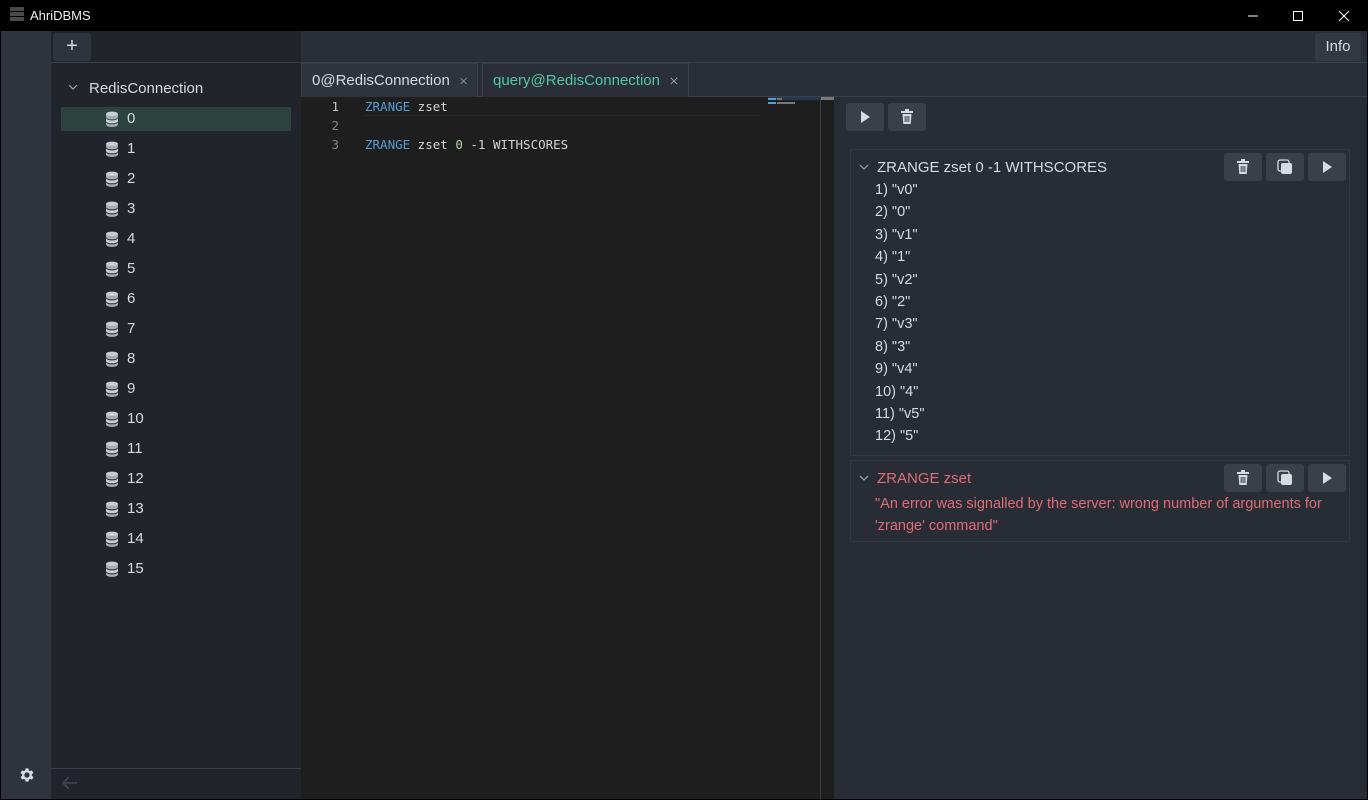  I want to click on tab-db0: 0@RedisConnection, so click(389, 80).